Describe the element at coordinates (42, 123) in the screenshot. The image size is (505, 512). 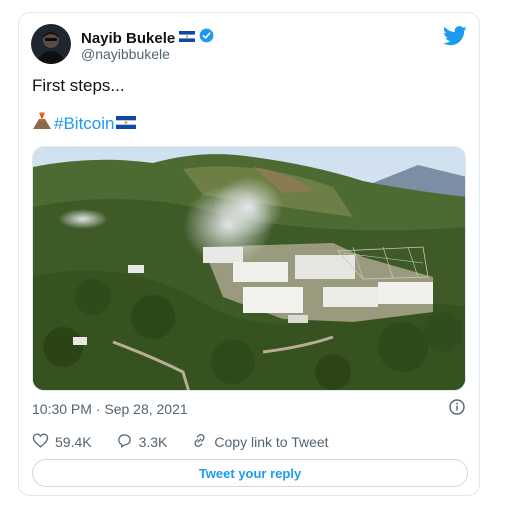
I see `volcano-emoji-icon` at that location.